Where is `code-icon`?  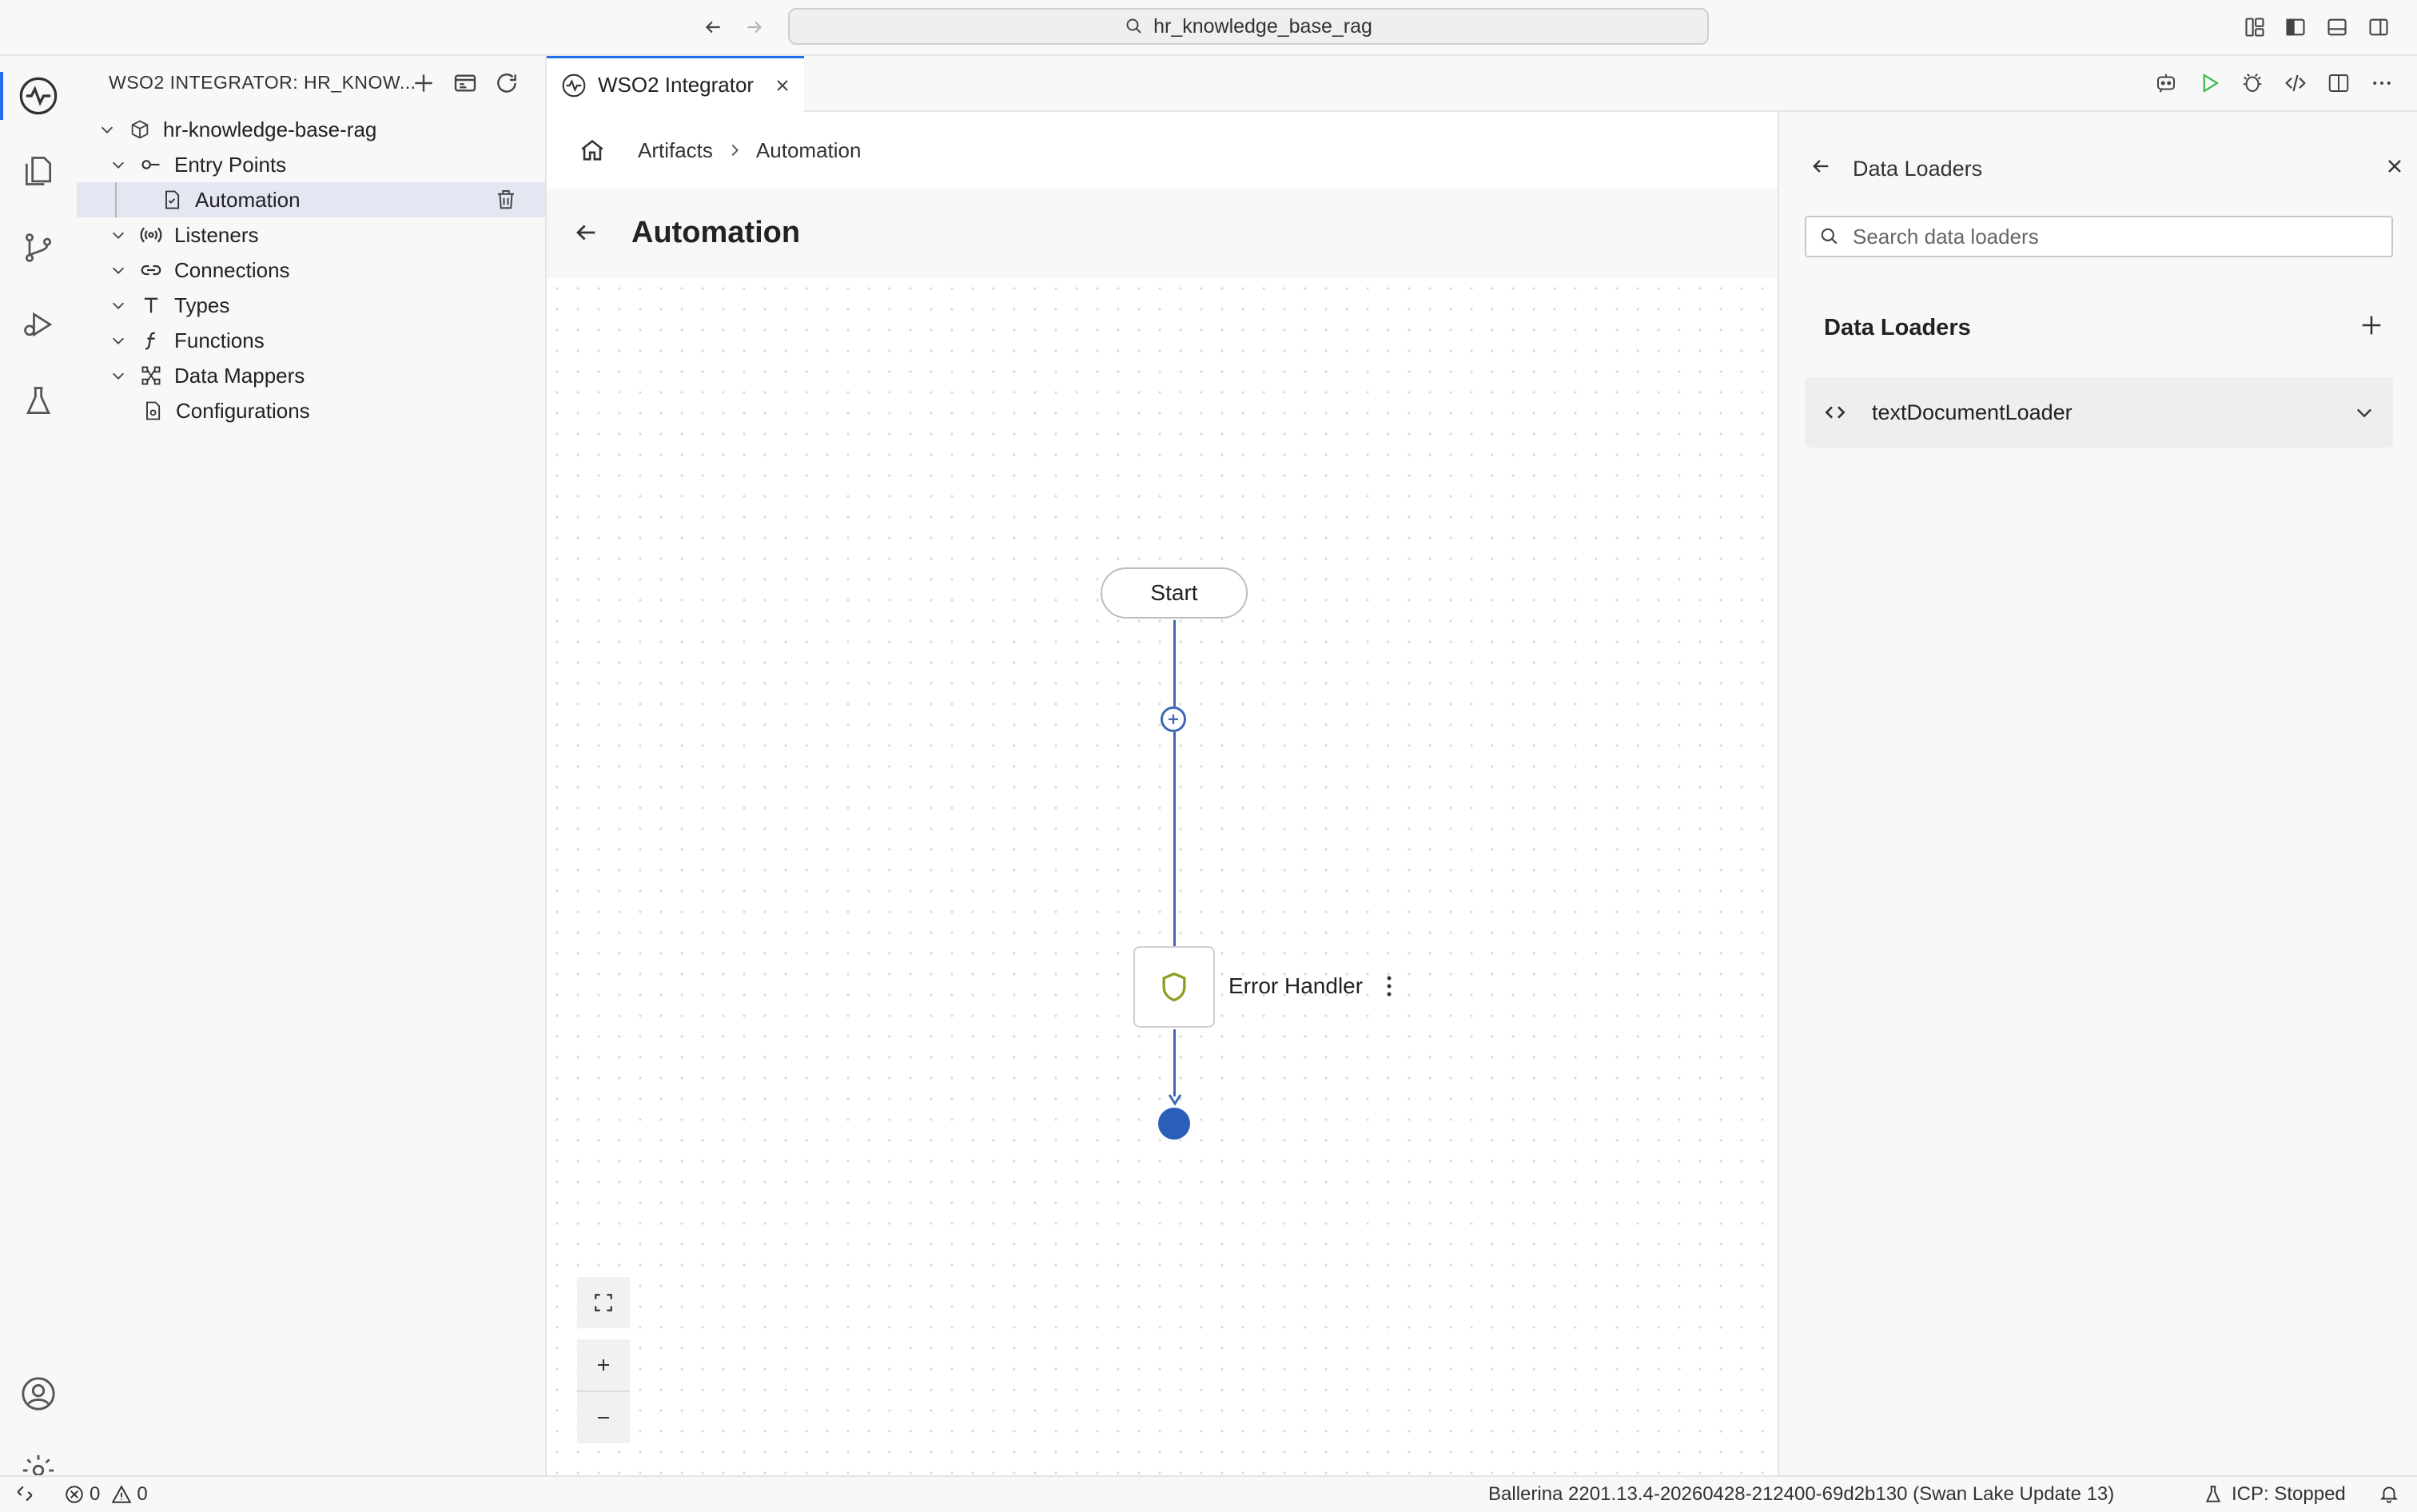 code-icon is located at coordinates (2295, 83).